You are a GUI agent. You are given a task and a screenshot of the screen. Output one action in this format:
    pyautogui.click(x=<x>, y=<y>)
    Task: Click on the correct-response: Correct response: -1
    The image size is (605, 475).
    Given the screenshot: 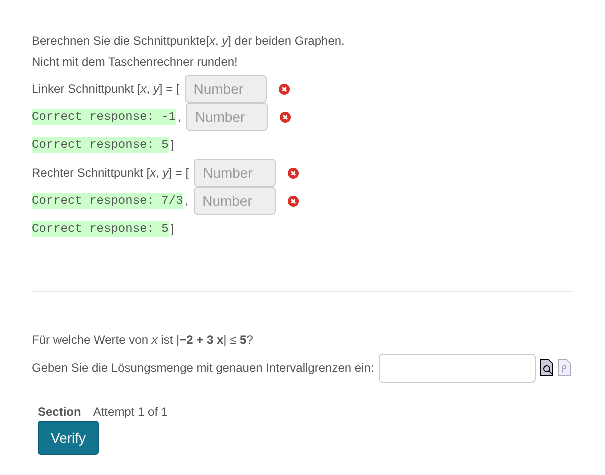 What is the action you would take?
    pyautogui.click(x=104, y=117)
    